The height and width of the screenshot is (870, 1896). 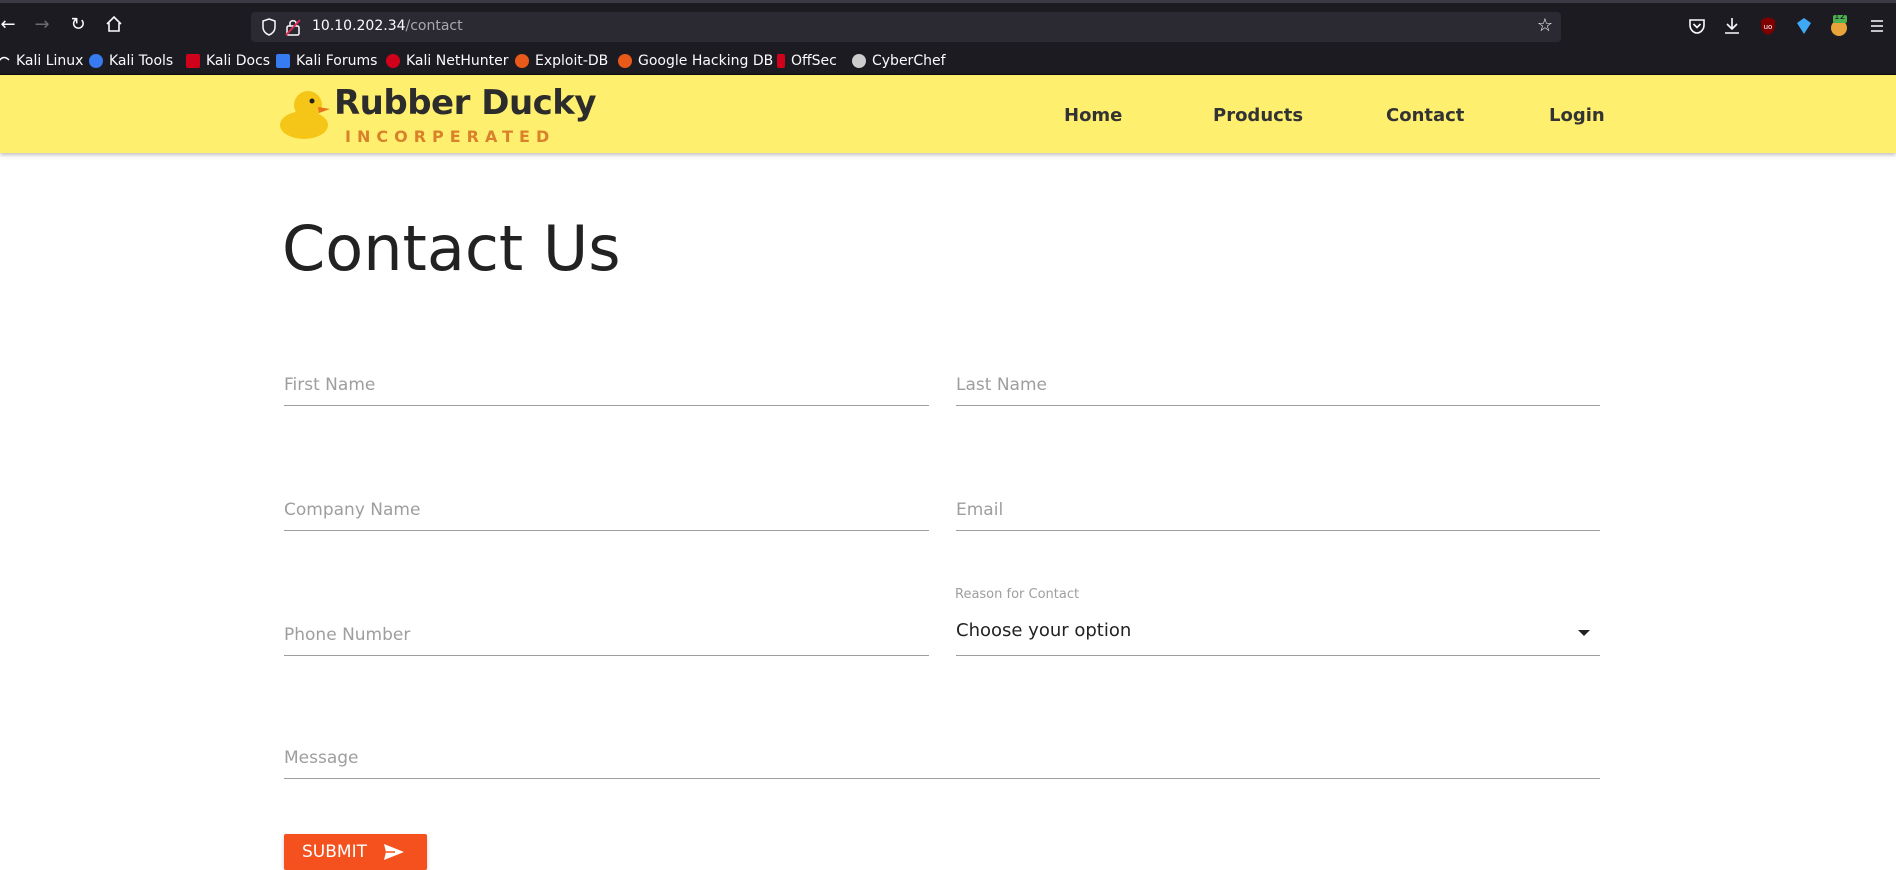 What do you see at coordinates (906, 27) in the screenshot?
I see `url-bar: 10.10.202.34/contact ☆` at bounding box center [906, 27].